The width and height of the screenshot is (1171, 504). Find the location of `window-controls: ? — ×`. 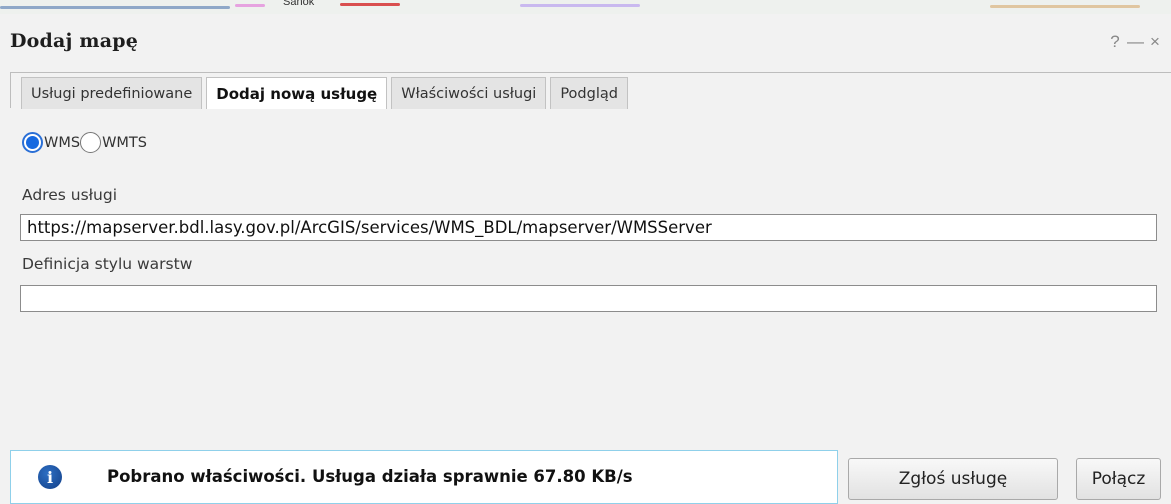

window-controls: ? — × is located at coordinates (1135, 42).